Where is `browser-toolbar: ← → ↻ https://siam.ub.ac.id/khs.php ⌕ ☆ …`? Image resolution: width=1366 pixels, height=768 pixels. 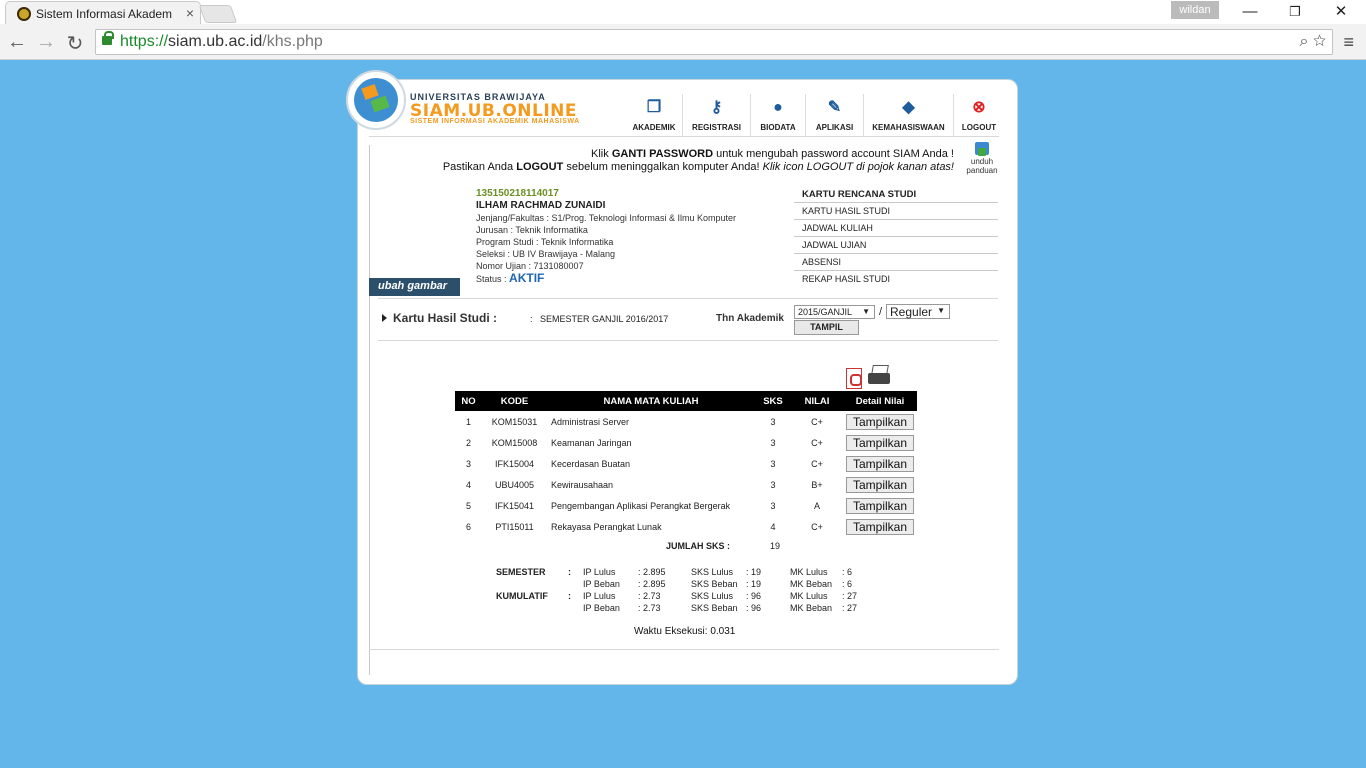 browser-toolbar: ← → ↻ https://siam.ub.ac.id/khs.php ⌕ ☆ … is located at coordinates (683, 42).